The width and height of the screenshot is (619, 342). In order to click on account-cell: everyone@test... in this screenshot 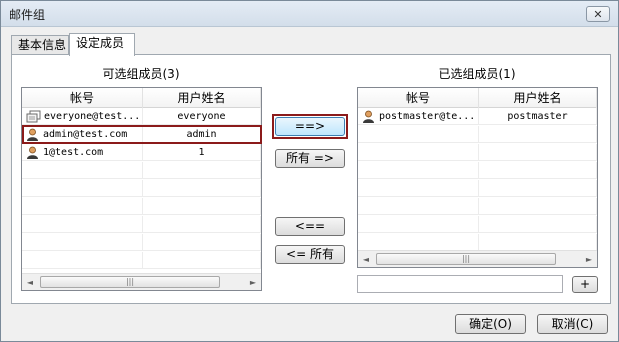, I will do `click(82, 116)`.